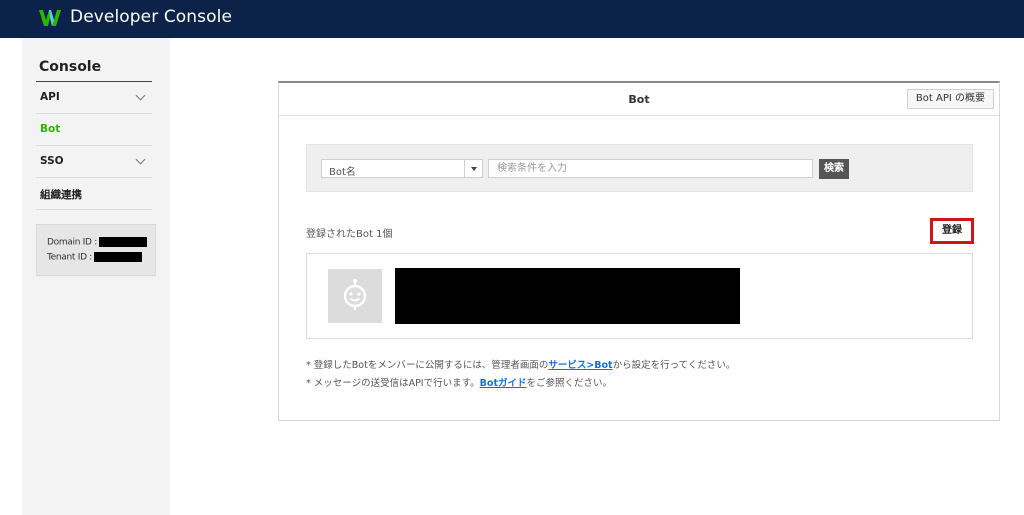 Image resolution: width=1024 pixels, height=515 pixels. I want to click on sidebar-item-api: API, so click(94, 98).